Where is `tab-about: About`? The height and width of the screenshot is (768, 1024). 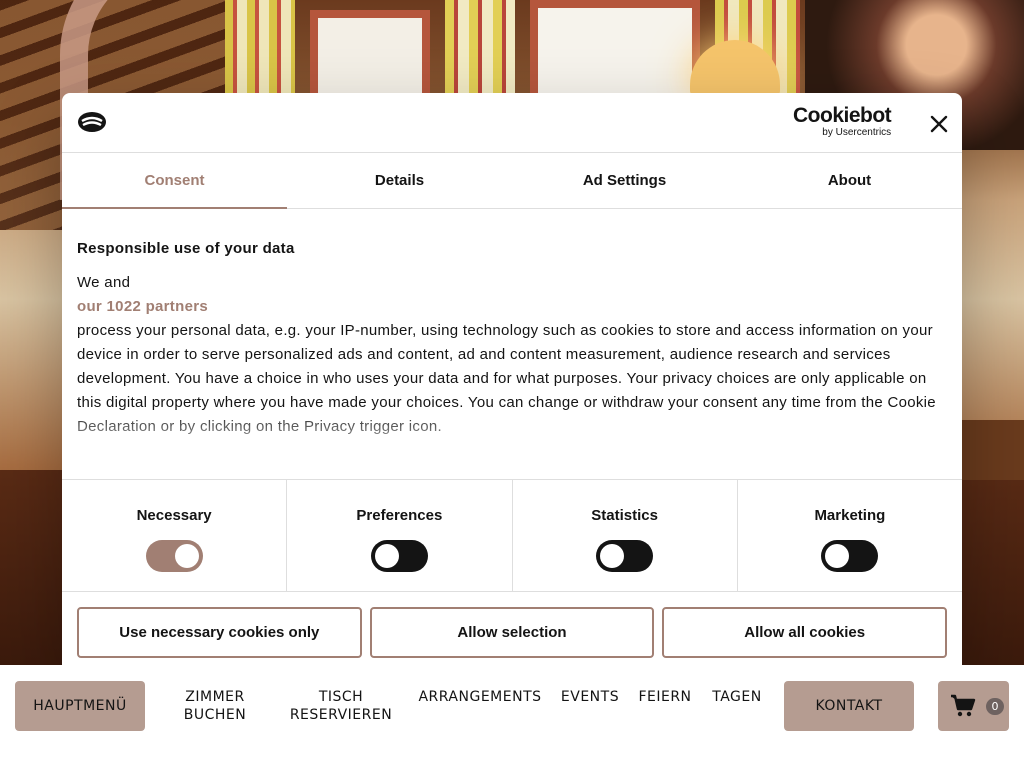
tab-about: About is located at coordinates (849, 180).